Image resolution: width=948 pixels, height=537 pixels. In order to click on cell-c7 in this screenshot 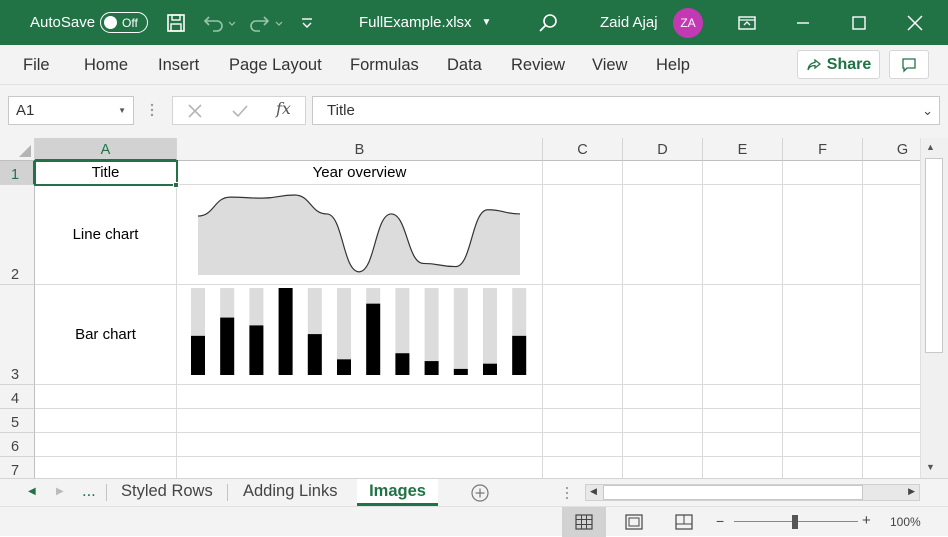, I will do `click(583, 467)`.